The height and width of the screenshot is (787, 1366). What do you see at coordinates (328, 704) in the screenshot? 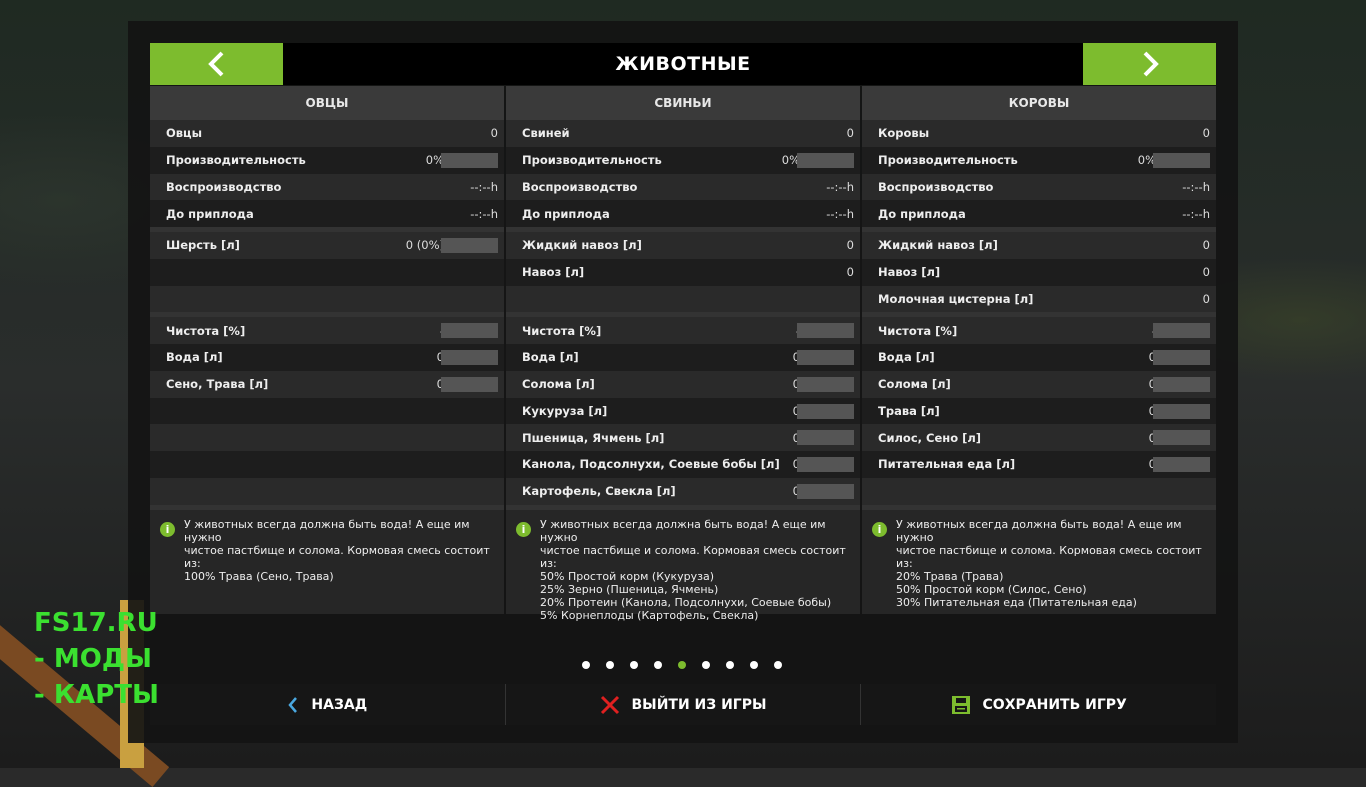
I see `back-button: НАЗАД` at bounding box center [328, 704].